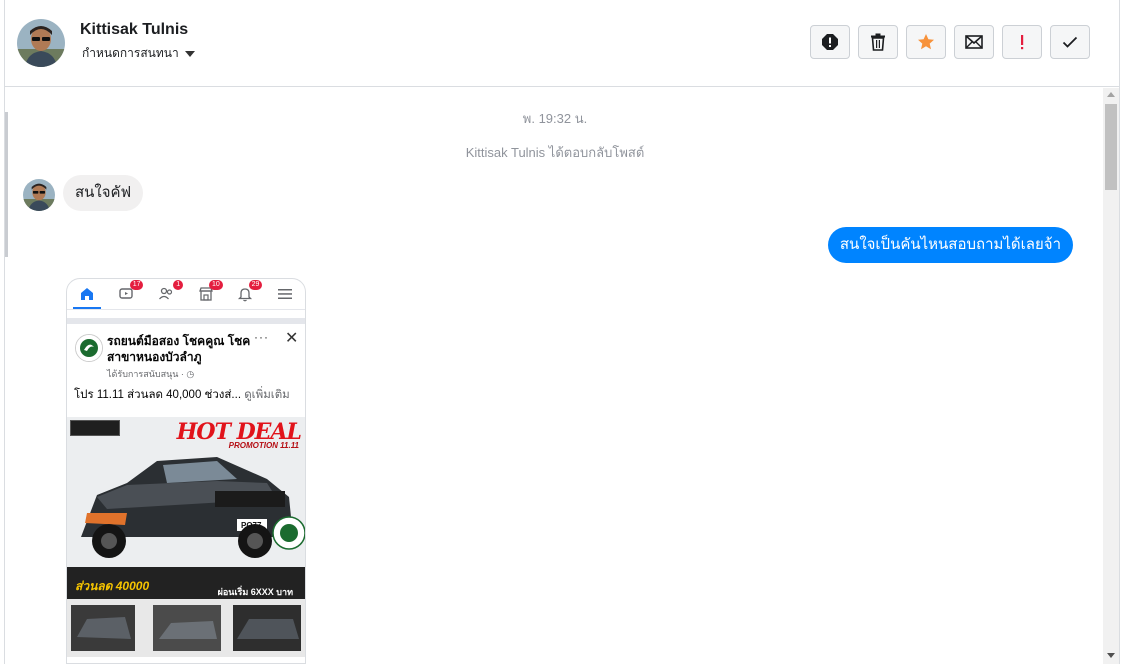 The height and width of the screenshot is (664, 1124). What do you see at coordinates (210, 291) in the screenshot?
I see `marketplace-icon: 10` at bounding box center [210, 291].